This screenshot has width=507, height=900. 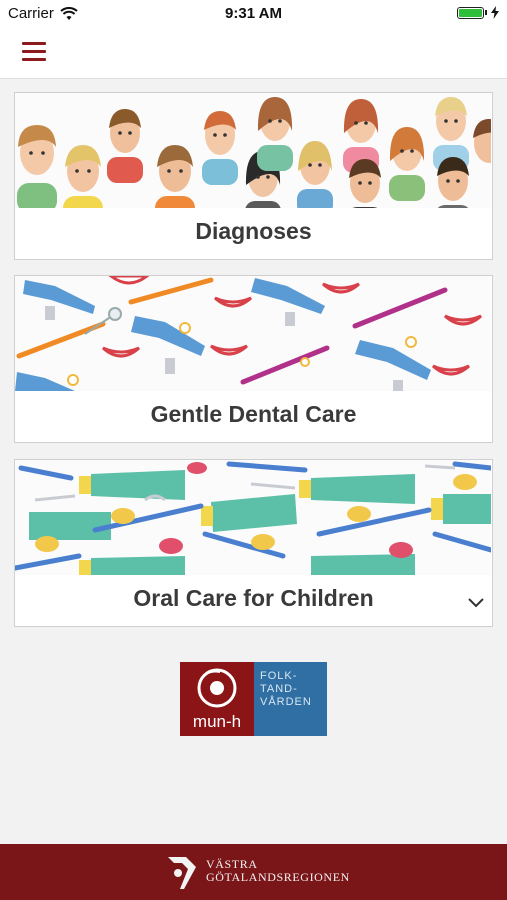 I want to click on battery-icon, so click(x=470, y=12).